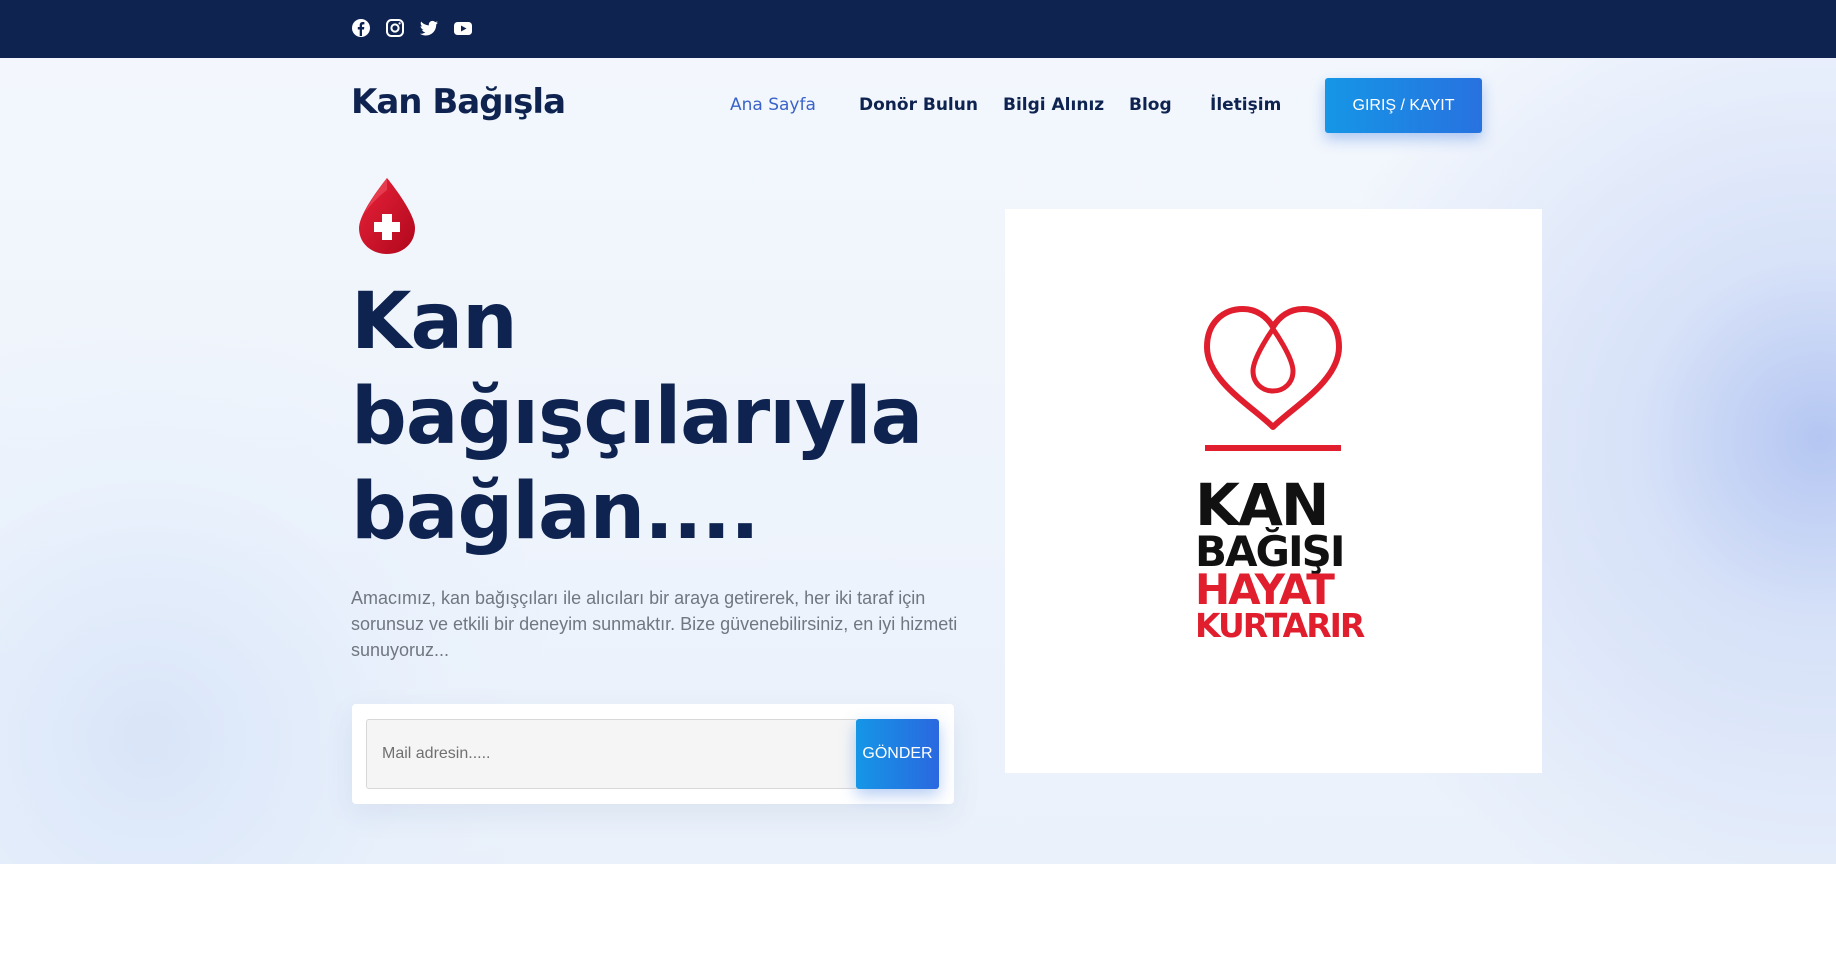  Describe the element at coordinates (387, 216) in the screenshot. I see `blood-drop-cross-icon` at that location.